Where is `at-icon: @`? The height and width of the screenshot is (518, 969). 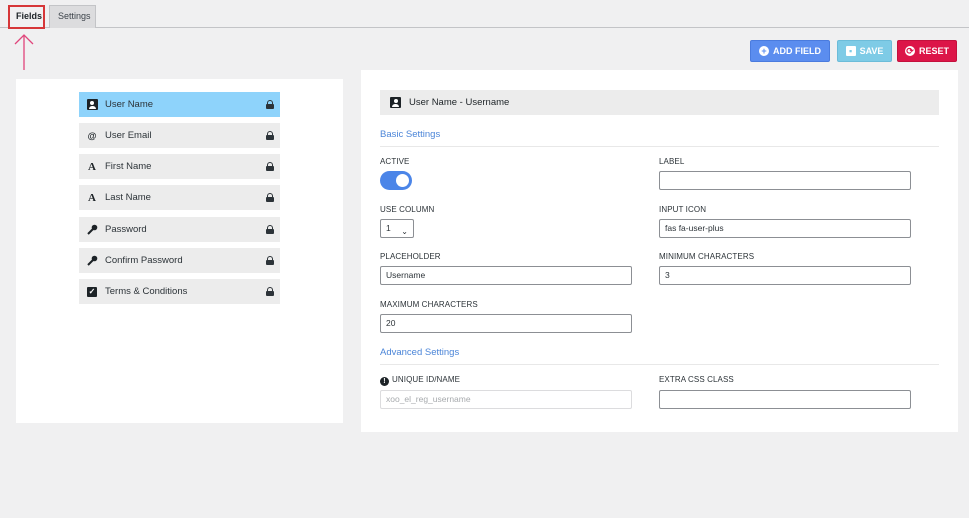
at-icon: @ is located at coordinates (92, 135).